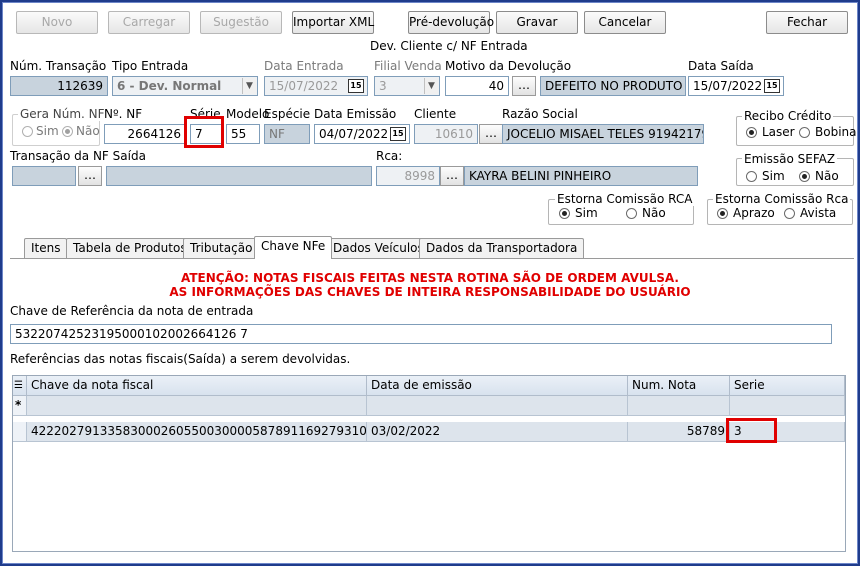 The image size is (860, 566). I want to click on modelo-label: Modelo, so click(248, 114).